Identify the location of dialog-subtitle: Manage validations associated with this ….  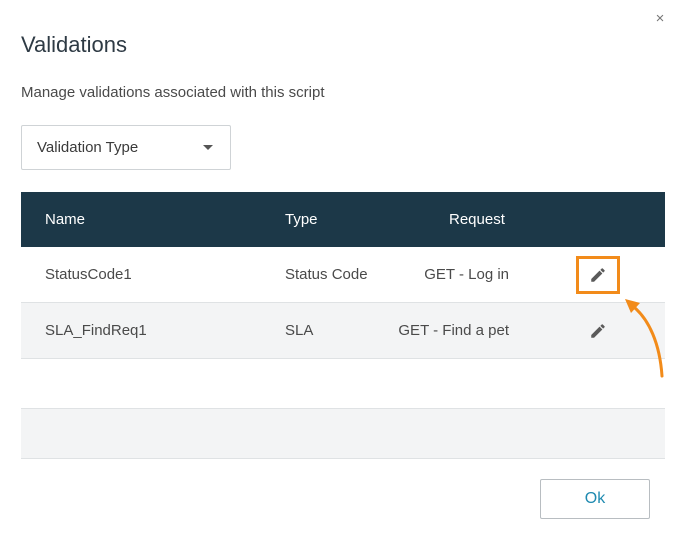
(173, 92).